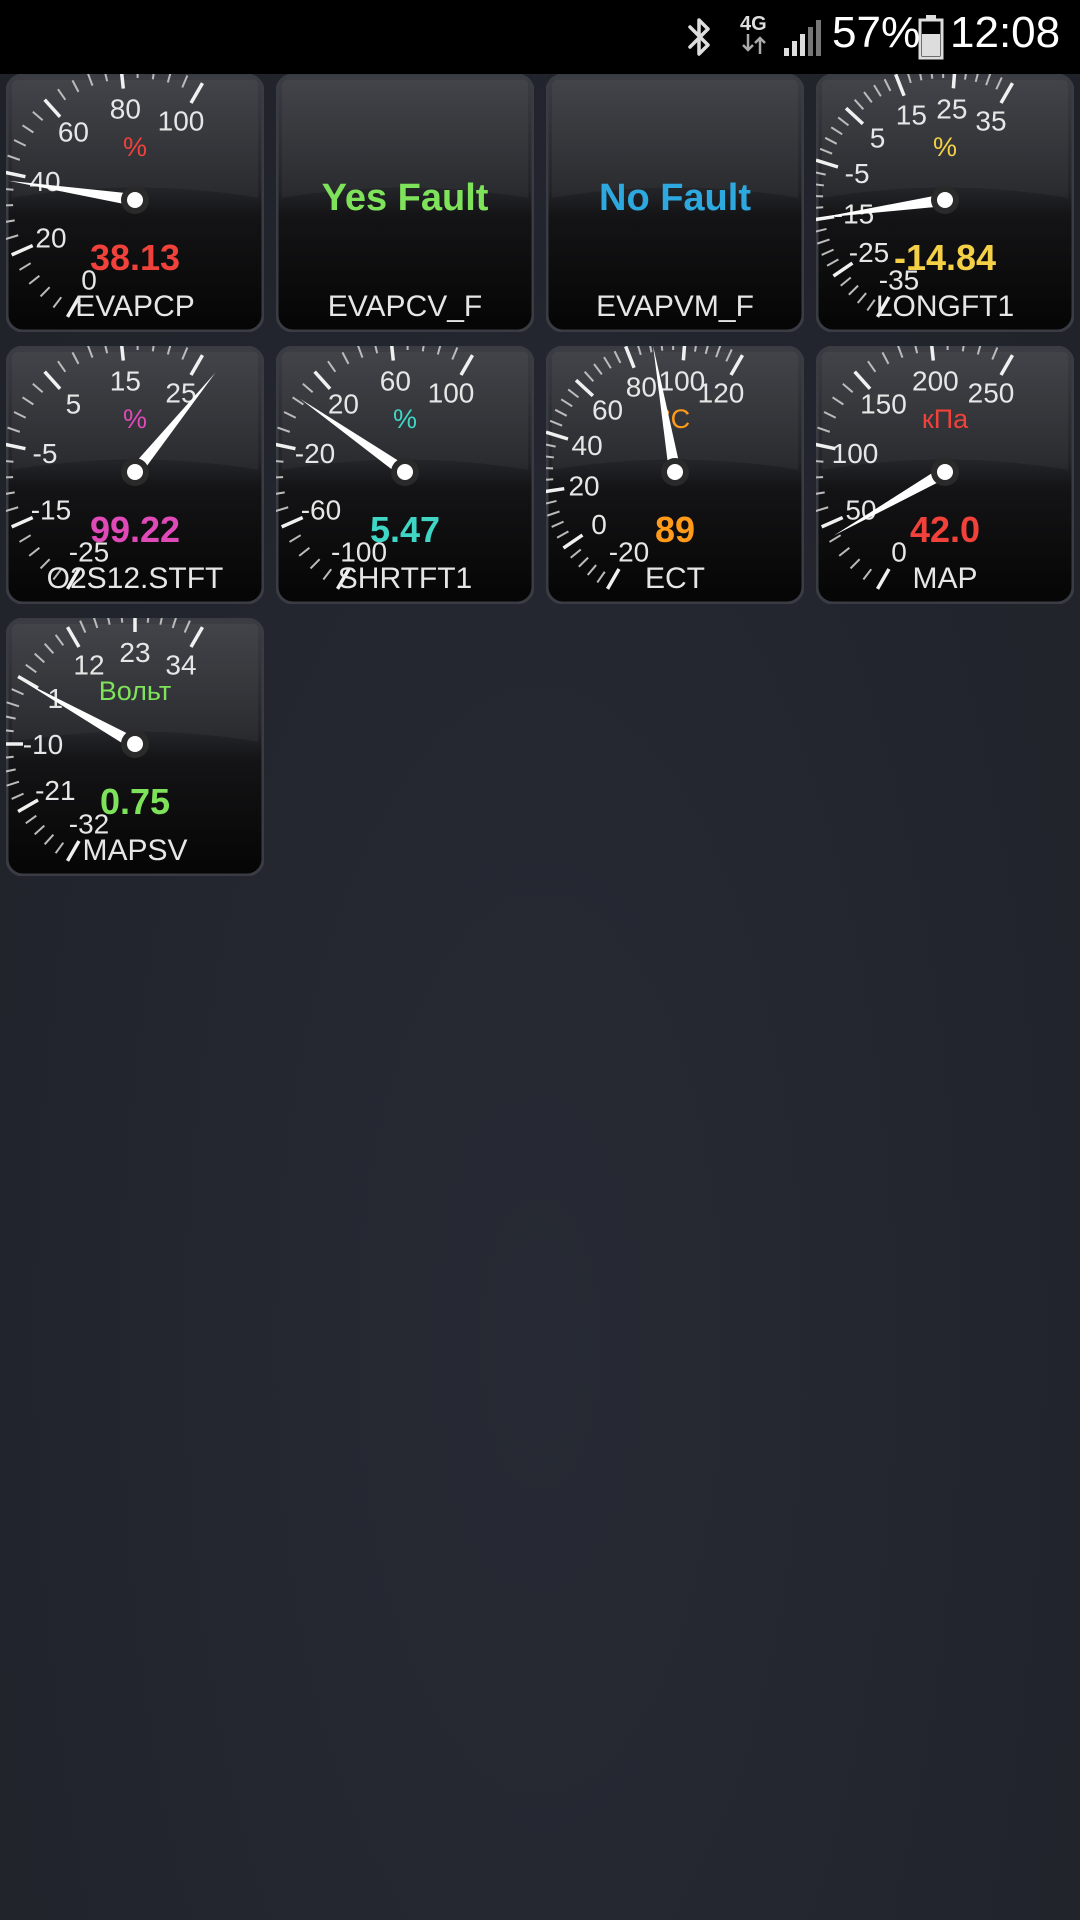 The image size is (1080, 1920). What do you see at coordinates (869, 252) in the screenshot?
I see `gauge-tick-label: -25` at bounding box center [869, 252].